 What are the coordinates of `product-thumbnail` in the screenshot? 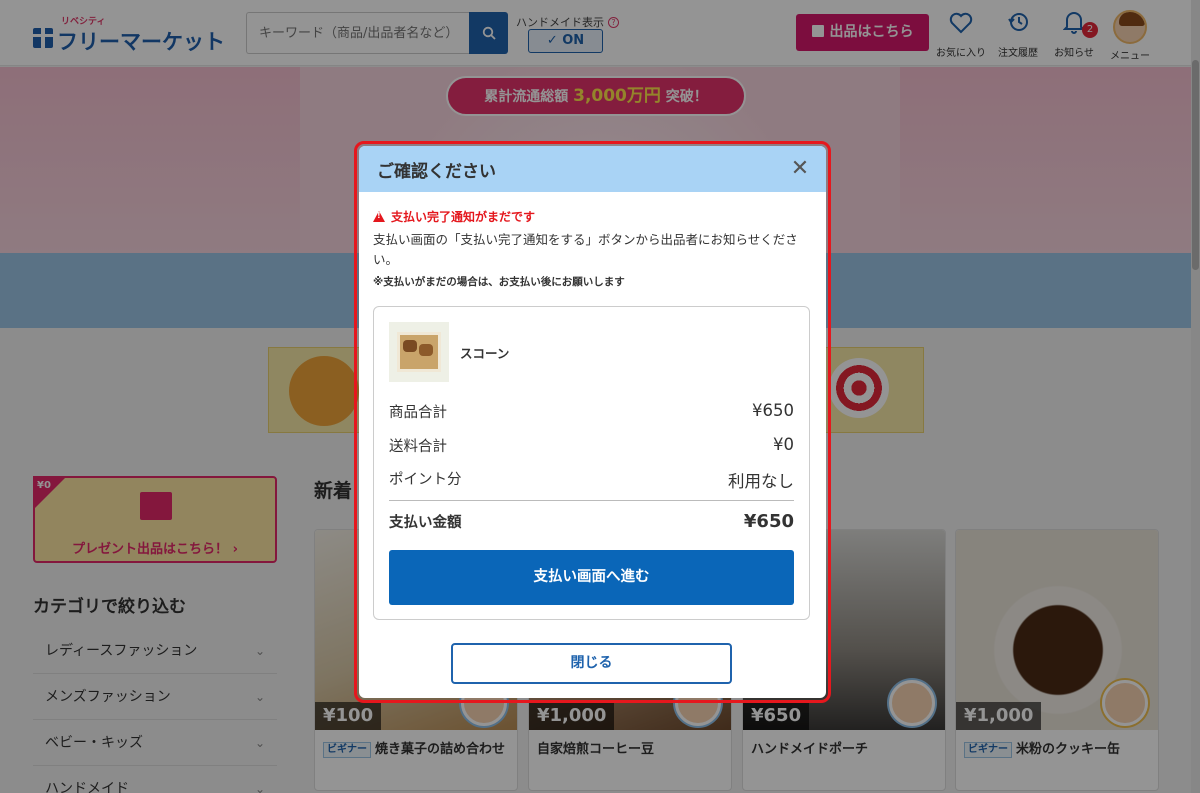 It's located at (419, 352).